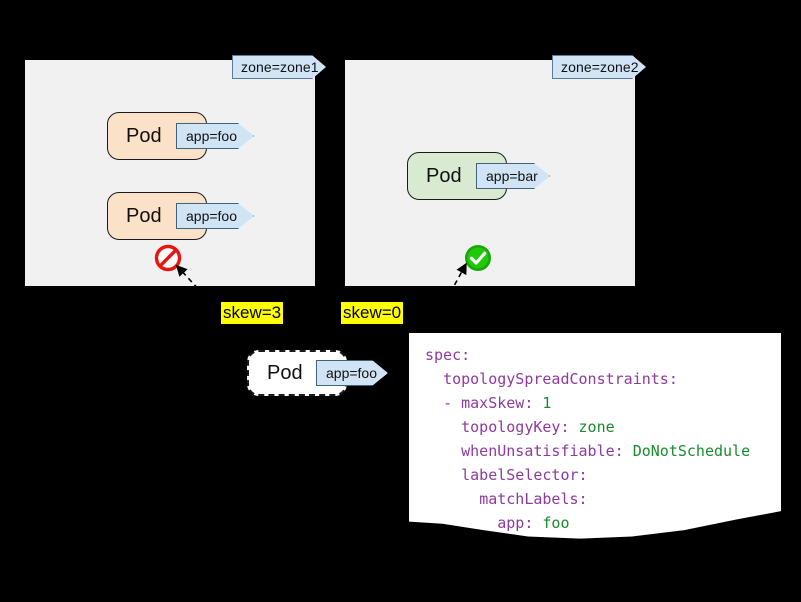 This screenshot has height=602, width=801. I want to click on zone-tag-zone2: zone=zone2, so click(599, 67).